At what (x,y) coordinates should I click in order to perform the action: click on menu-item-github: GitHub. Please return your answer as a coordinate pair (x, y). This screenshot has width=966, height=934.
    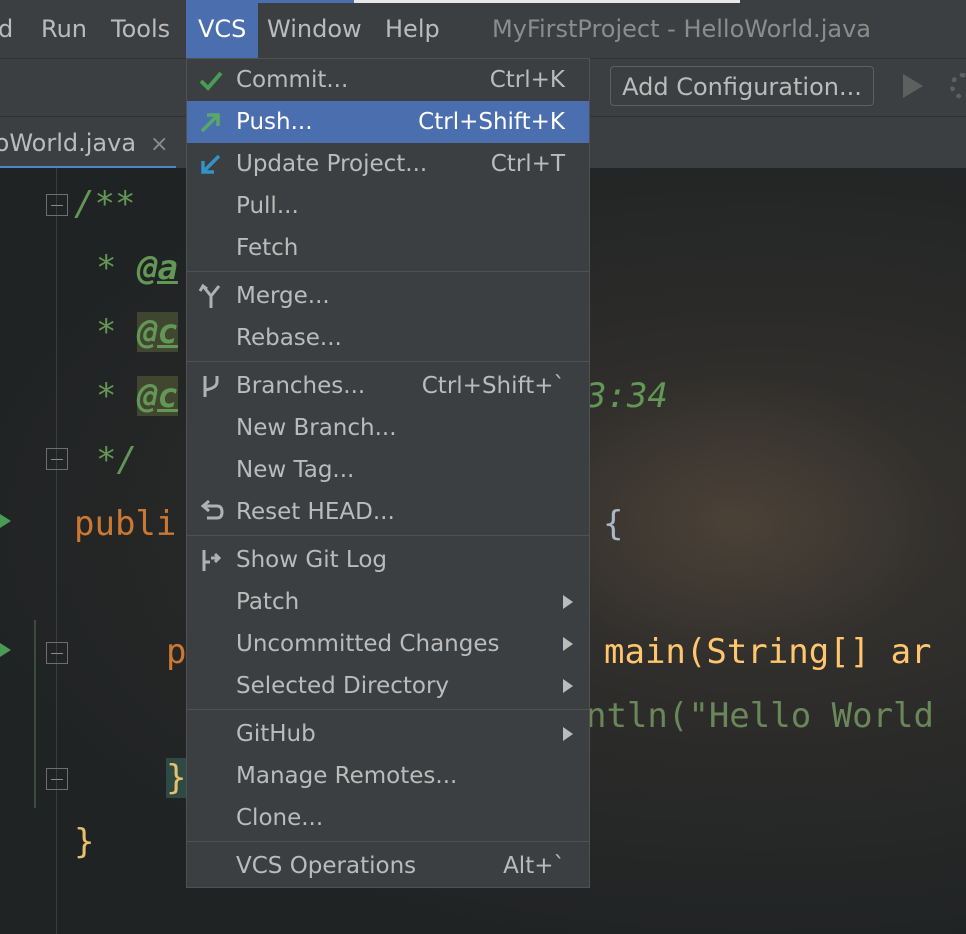
    Looking at the image, I should click on (388, 734).